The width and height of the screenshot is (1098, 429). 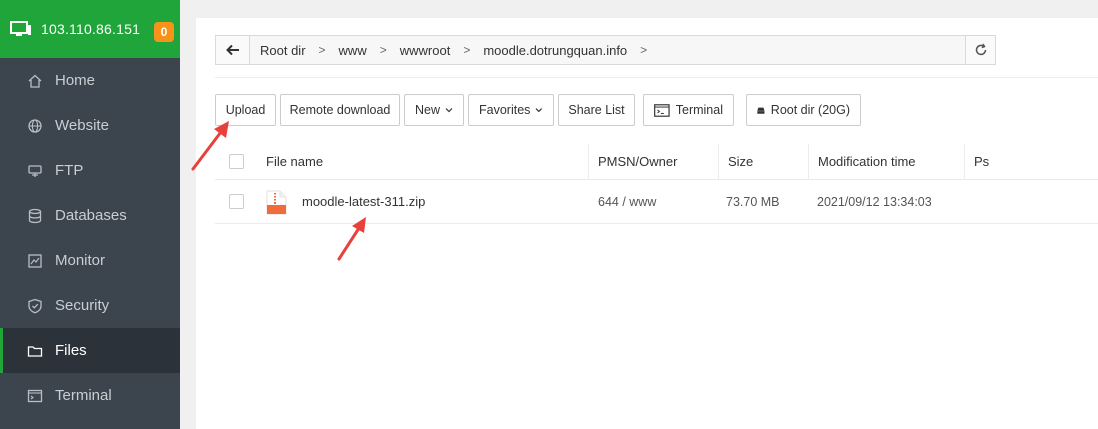 What do you see at coordinates (555, 50) in the screenshot?
I see `breadcrumb-item: moodle.dotrungquan.info` at bounding box center [555, 50].